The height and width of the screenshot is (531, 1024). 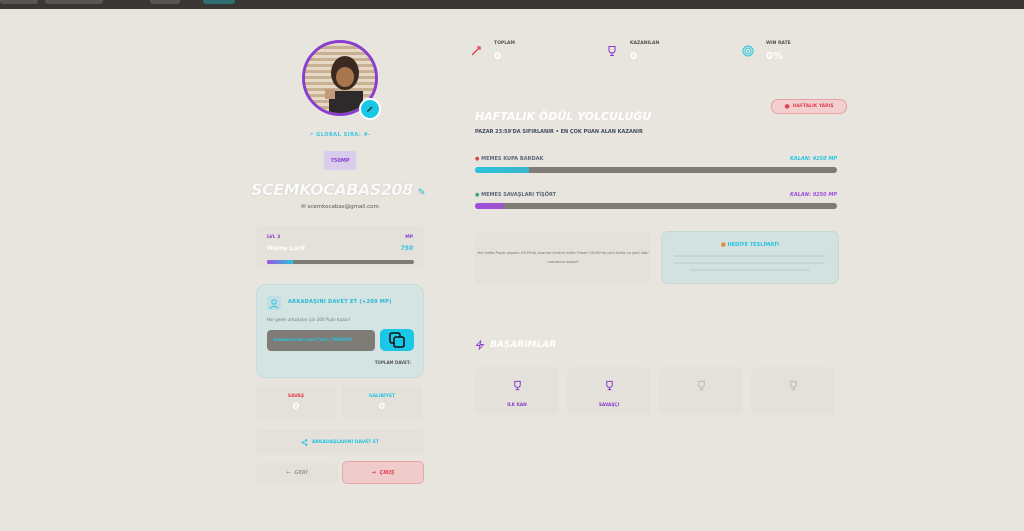 What do you see at coordinates (666, 53) in the screenshot?
I see `kpi-won: KAZANILAN 0` at bounding box center [666, 53].